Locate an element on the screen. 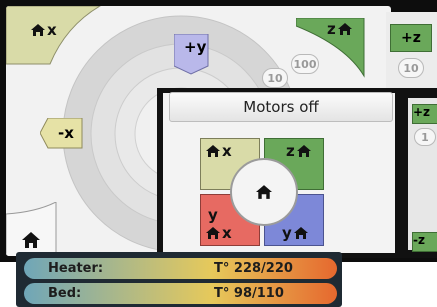 Image resolution: width=437 pixels, height=307 pixels. bed-value: T° 98/110 is located at coordinates (249, 293).